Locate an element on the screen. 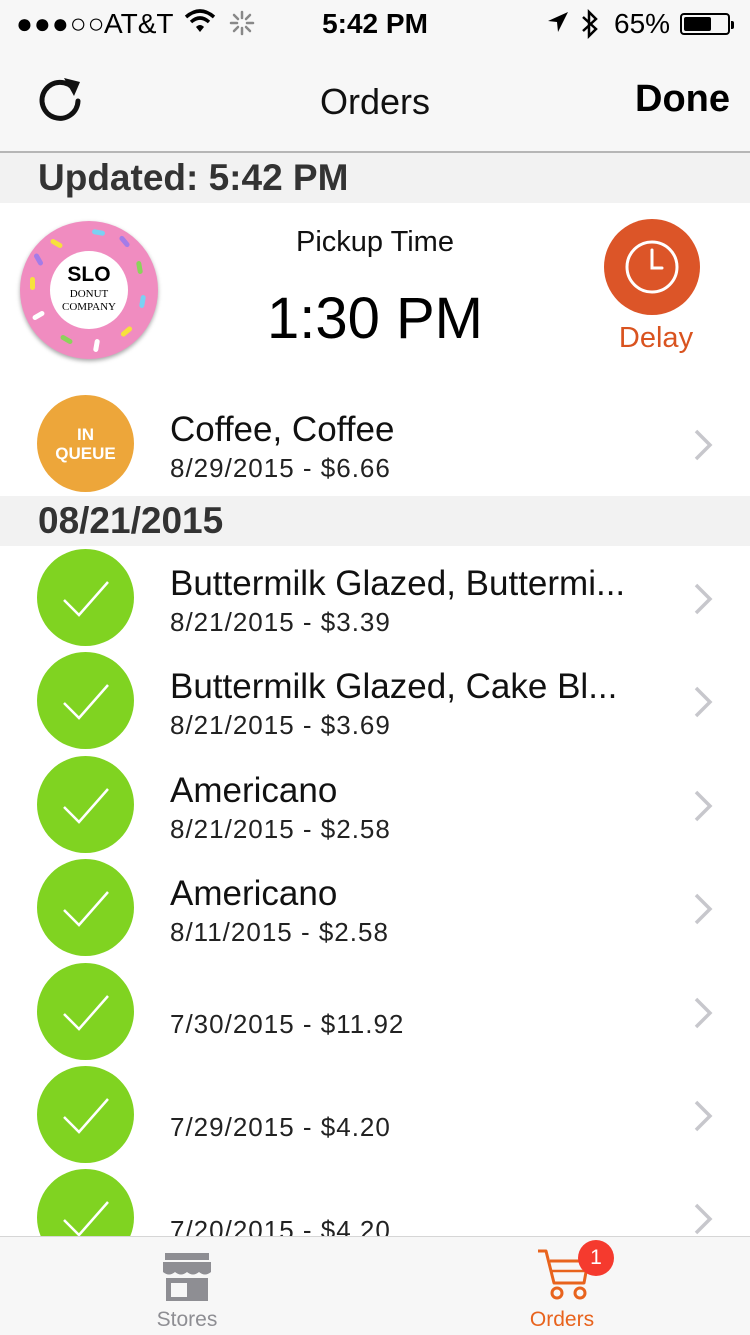 The height and width of the screenshot is (1335, 750). order-date-price: 8/21/2015 - $3.39 is located at coordinates (280, 622).